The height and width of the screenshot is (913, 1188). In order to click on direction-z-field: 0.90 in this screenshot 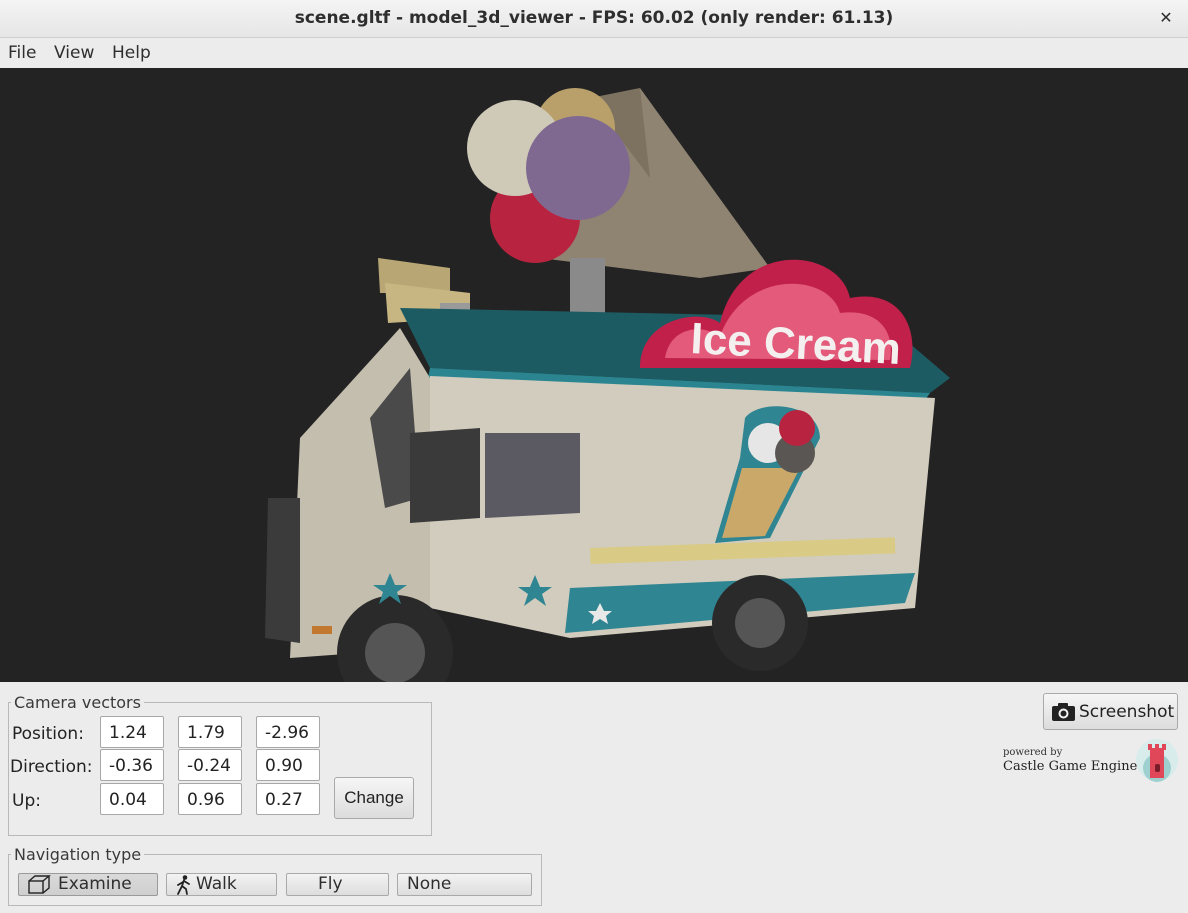, I will do `click(288, 765)`.